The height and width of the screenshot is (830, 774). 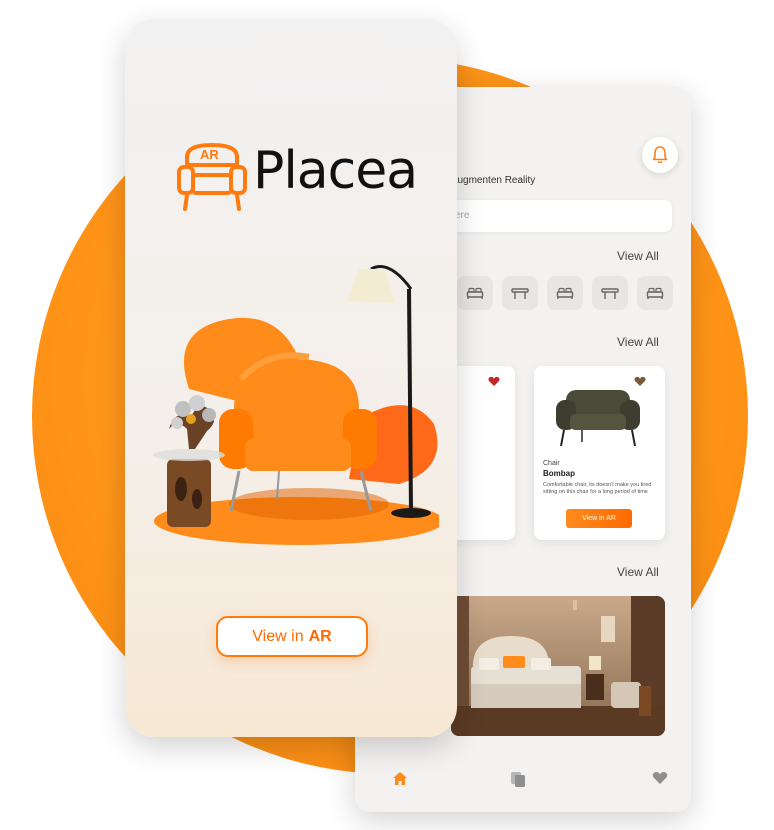 What do you see at coordinates (598, 418) in the screenshot?
I see `olive-chair-image` at bounding box center [598, 418].